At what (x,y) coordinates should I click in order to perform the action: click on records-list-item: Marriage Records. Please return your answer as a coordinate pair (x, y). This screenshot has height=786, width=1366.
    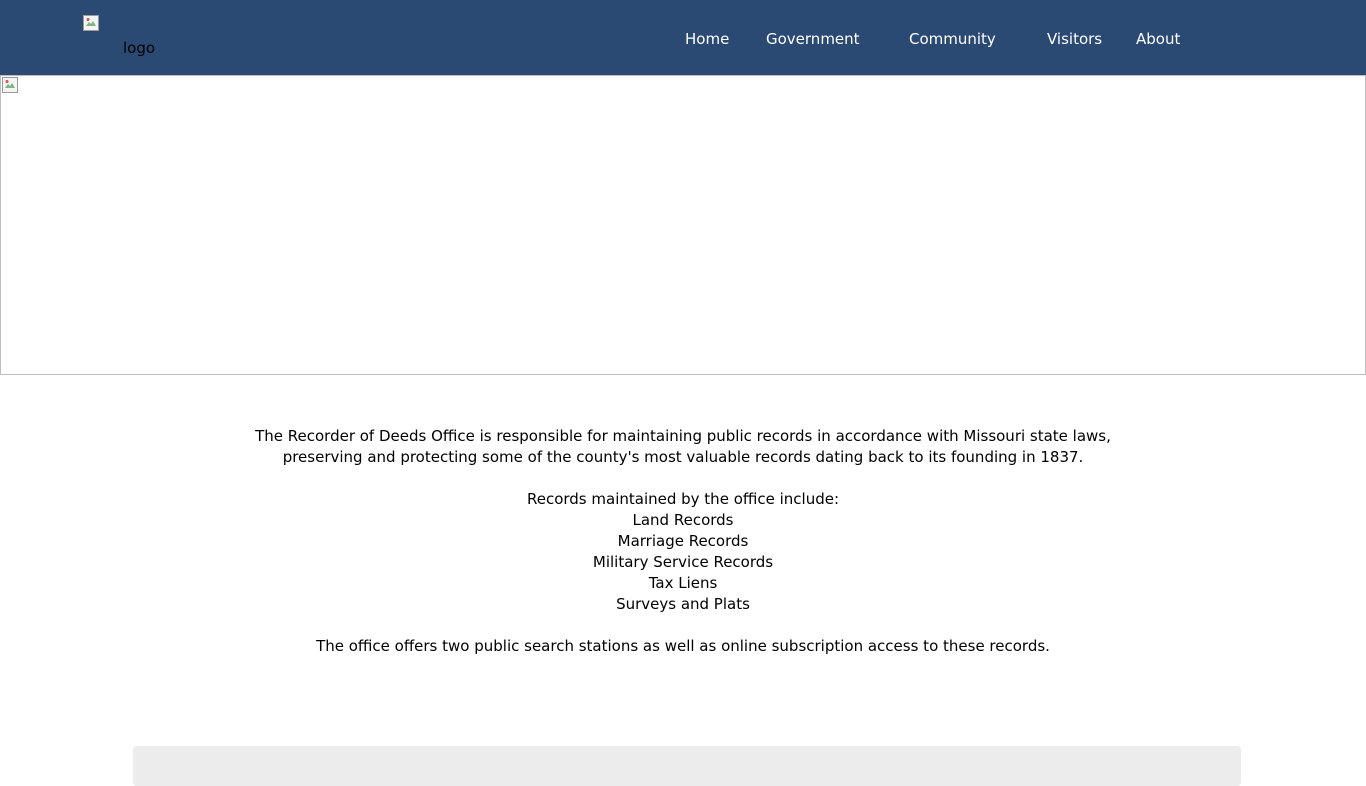
    Looking at the image, I should click on (683, 541).